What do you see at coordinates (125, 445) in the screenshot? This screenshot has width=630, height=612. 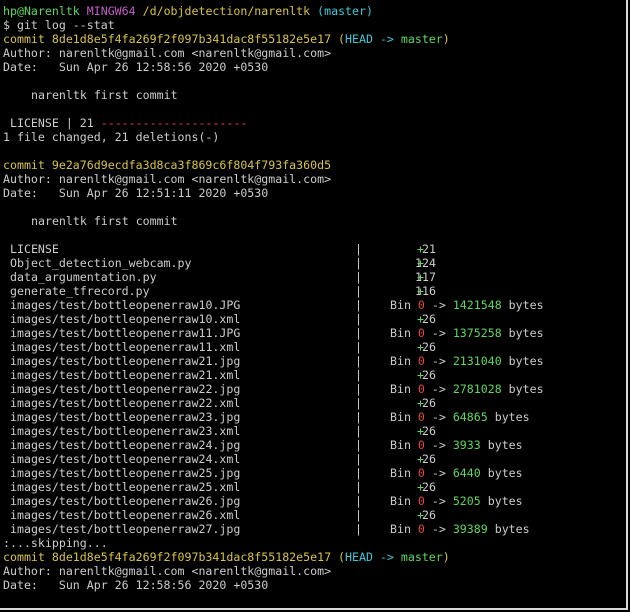 I see `diffstat-path: images/test/bottleopenerraw24.jpg` at bounding box center [125, 445].